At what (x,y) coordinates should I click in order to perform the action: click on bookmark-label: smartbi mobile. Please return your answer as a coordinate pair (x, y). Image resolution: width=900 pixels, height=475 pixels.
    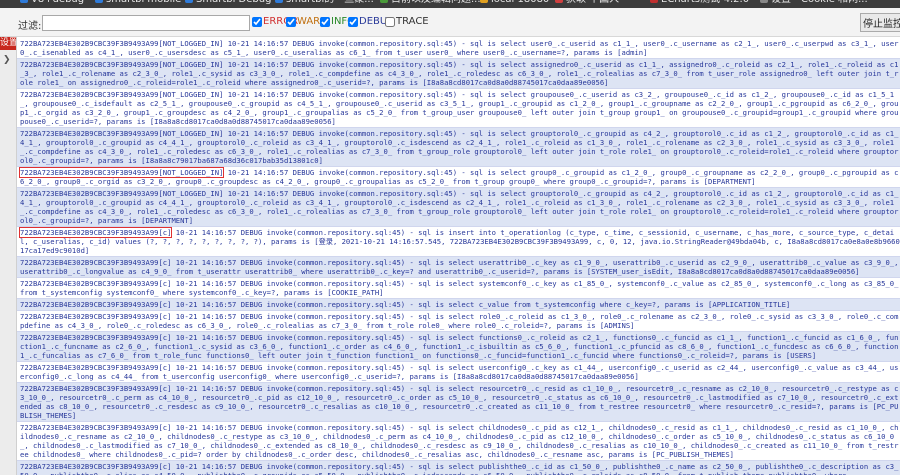
    Looking at the image, I should click on (143, 2).